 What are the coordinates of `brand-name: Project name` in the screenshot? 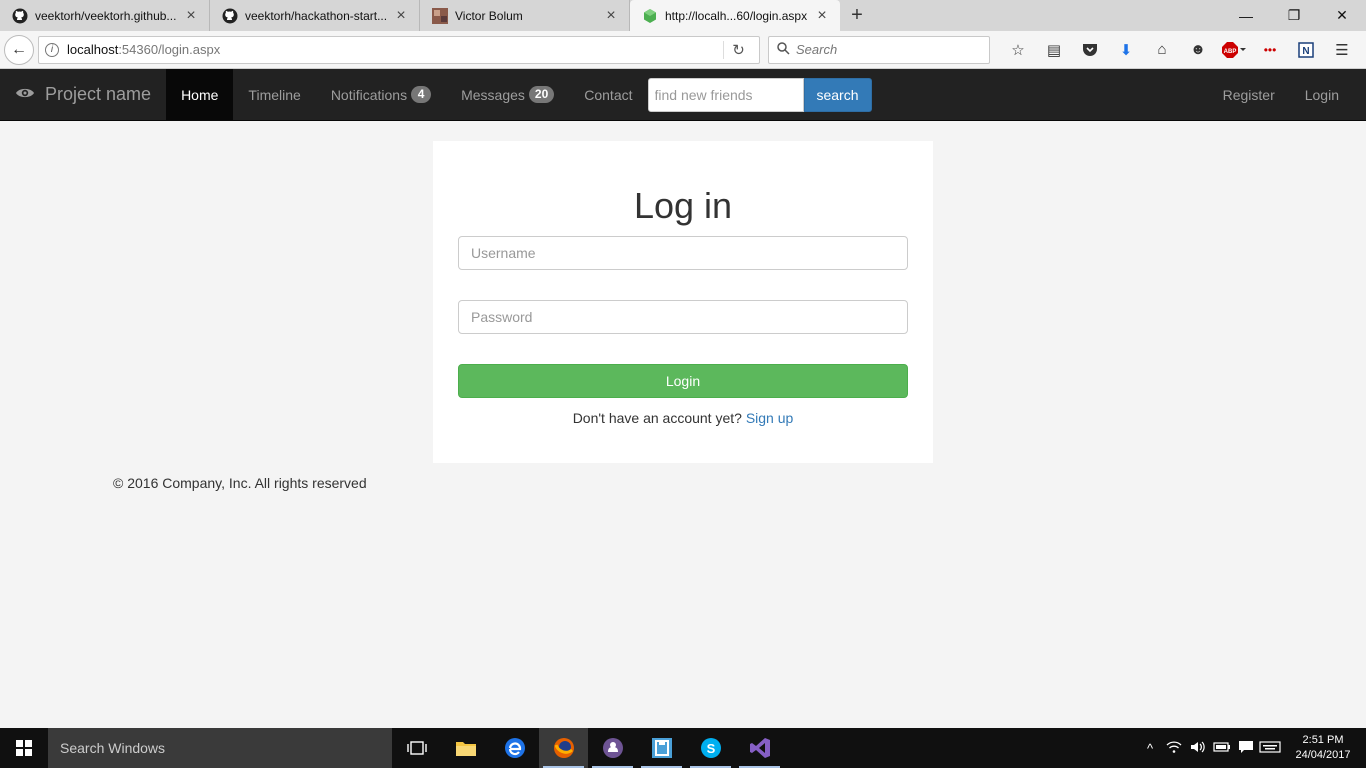 It's located at (98, 94).